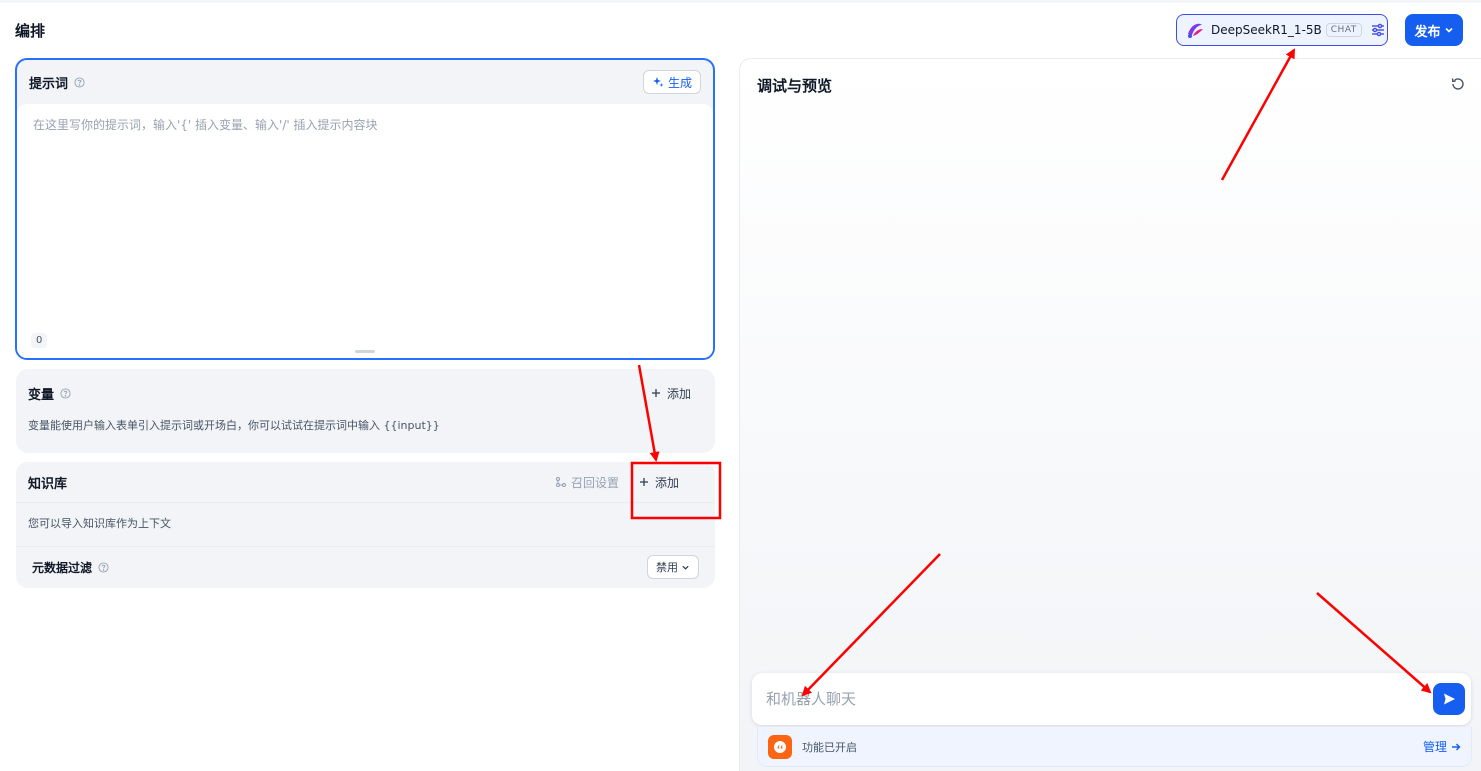 Image resolution: width=1481 pixels, height=771 pixels. I want to click on metadata-filter-row: 元数据过滤 禁用, so click(365, 567).